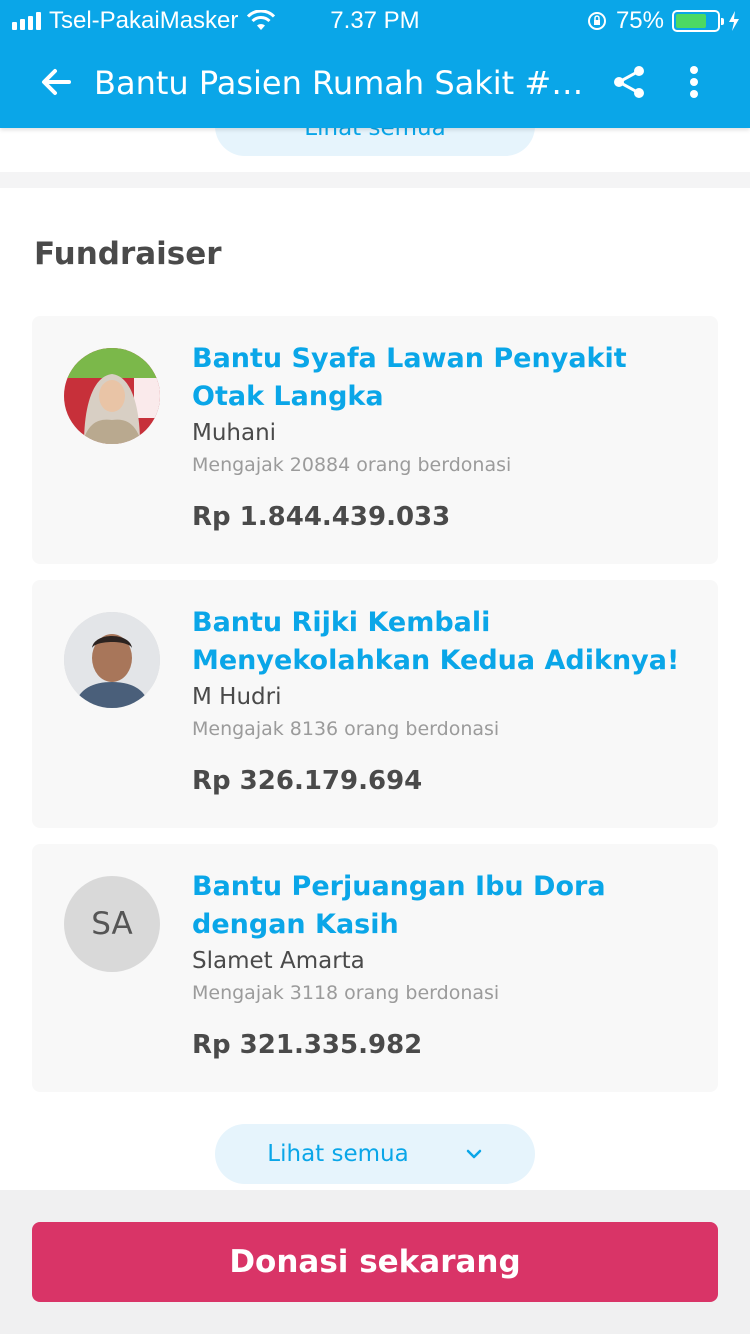 This screenshot has height=1334, width=750. I want to click on orientation-lock-icon, so click(596, 21).